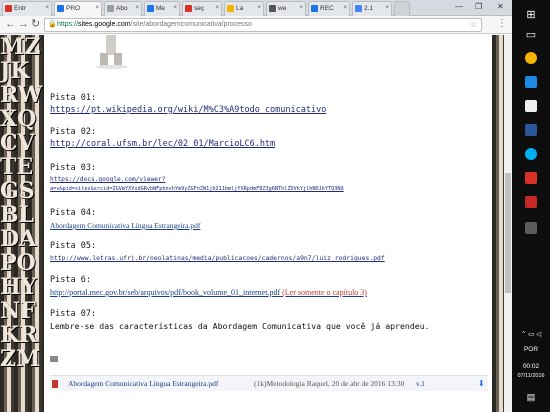 This screenshot has height=412, width=550. Describe the element at coordinates (531, 334) in the screenshot. I see `tray-icons: ⌃ ▭ ◁` at that location.